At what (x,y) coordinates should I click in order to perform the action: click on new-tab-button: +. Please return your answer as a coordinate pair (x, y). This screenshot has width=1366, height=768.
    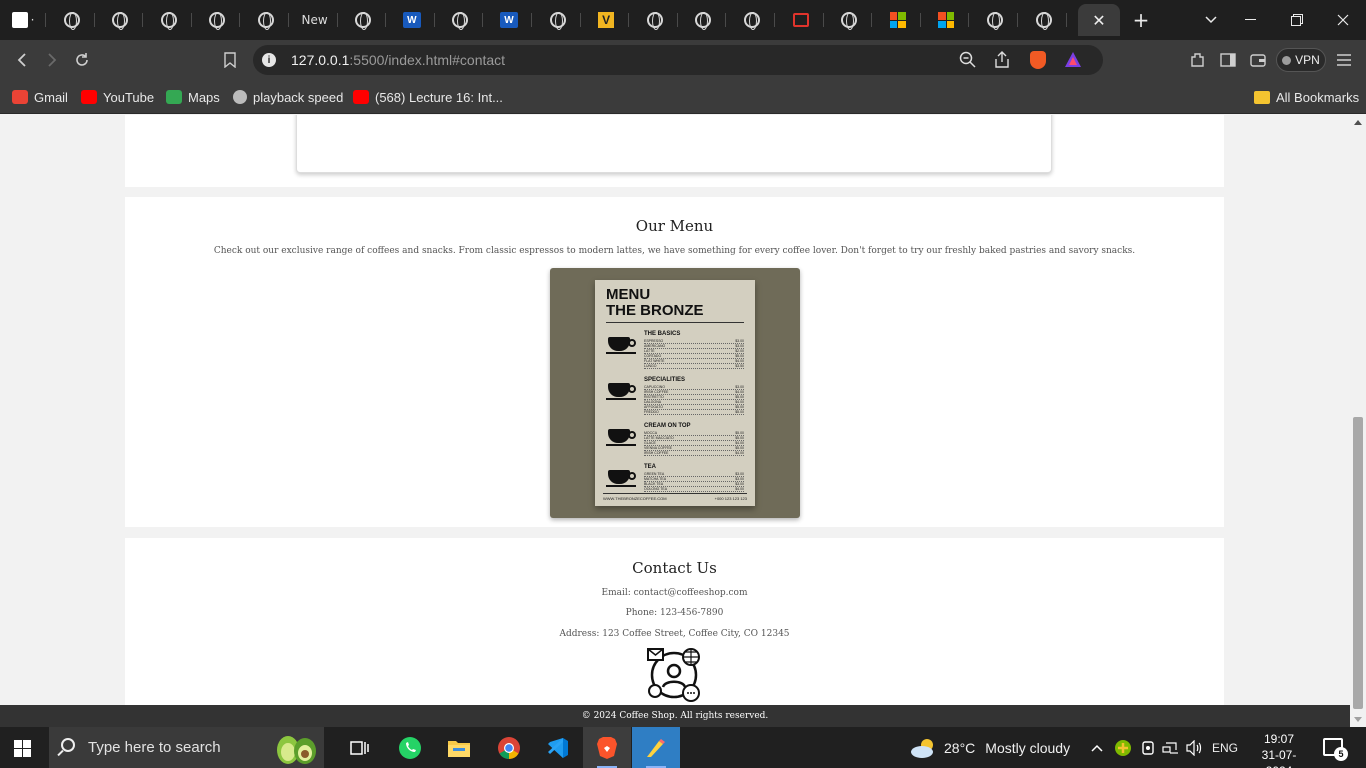
    Looking at the image, I should click on (1141, 20).